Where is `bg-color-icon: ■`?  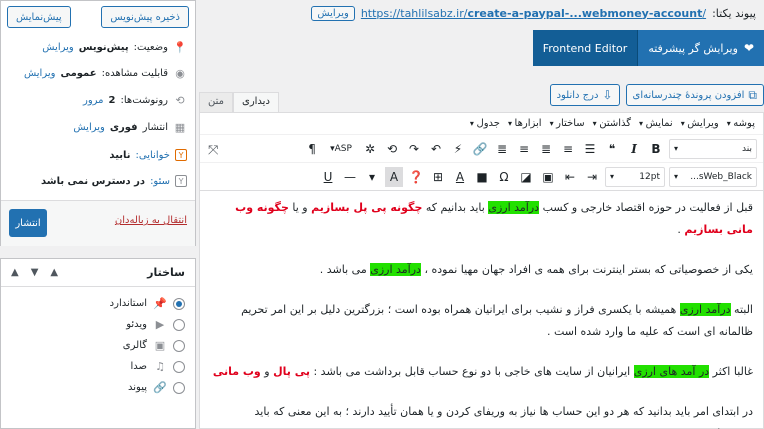
bg-color-icon: ■ is located at coordinates (482, 177).